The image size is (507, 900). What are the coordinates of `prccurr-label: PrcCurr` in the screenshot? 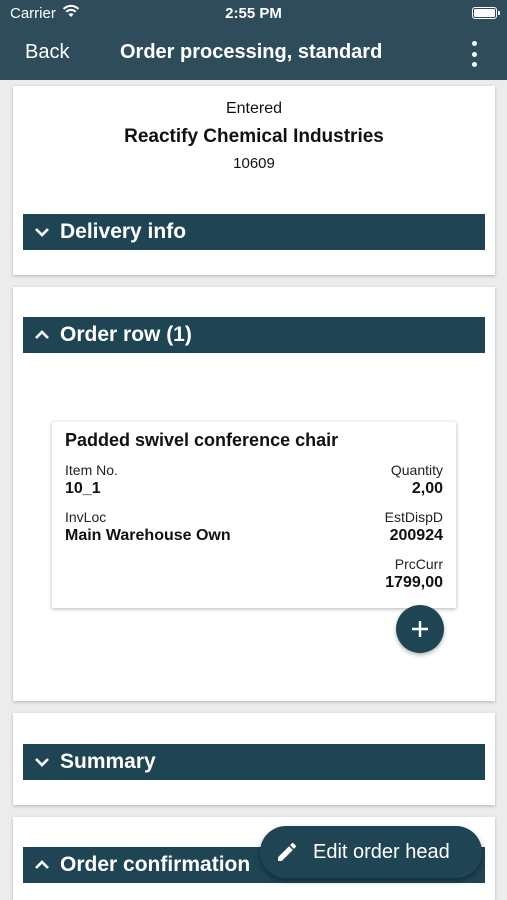 It's located at (418, 564).